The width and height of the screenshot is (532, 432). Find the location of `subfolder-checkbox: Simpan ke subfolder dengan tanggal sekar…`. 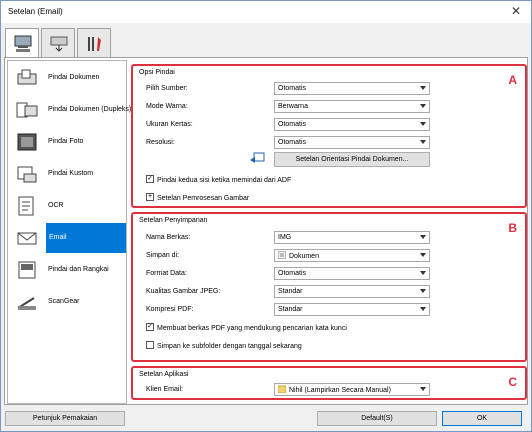

subfolder-checkbox: Simpan ke subfolder dengan tanggal sekar… is located at coordinates (224, 345).